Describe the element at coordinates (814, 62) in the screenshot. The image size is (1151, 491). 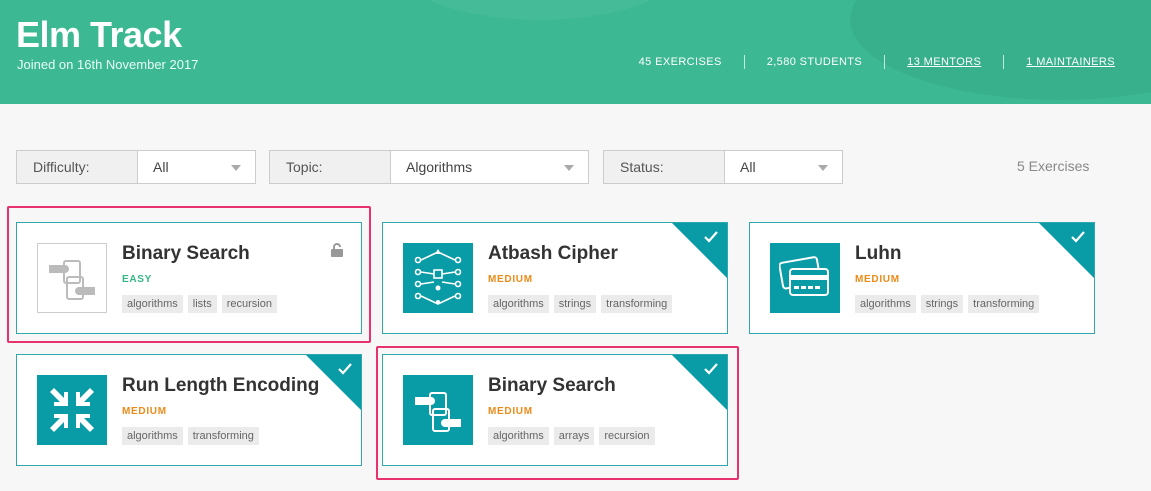
I see `students-stat: 2,580 STUDENTS` at that location.